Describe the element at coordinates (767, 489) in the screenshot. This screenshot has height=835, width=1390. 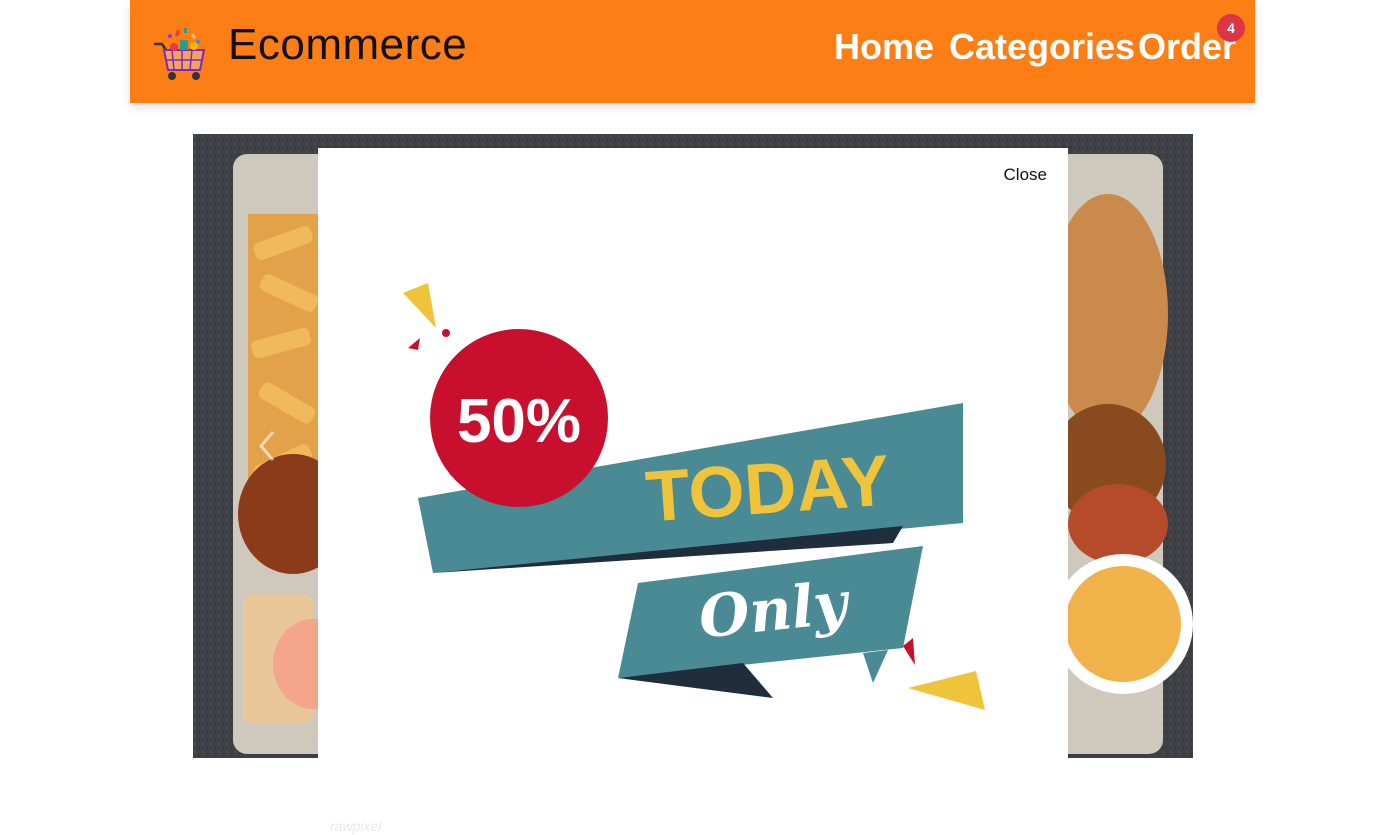
I see `promo-headline: TODAY` at that location.